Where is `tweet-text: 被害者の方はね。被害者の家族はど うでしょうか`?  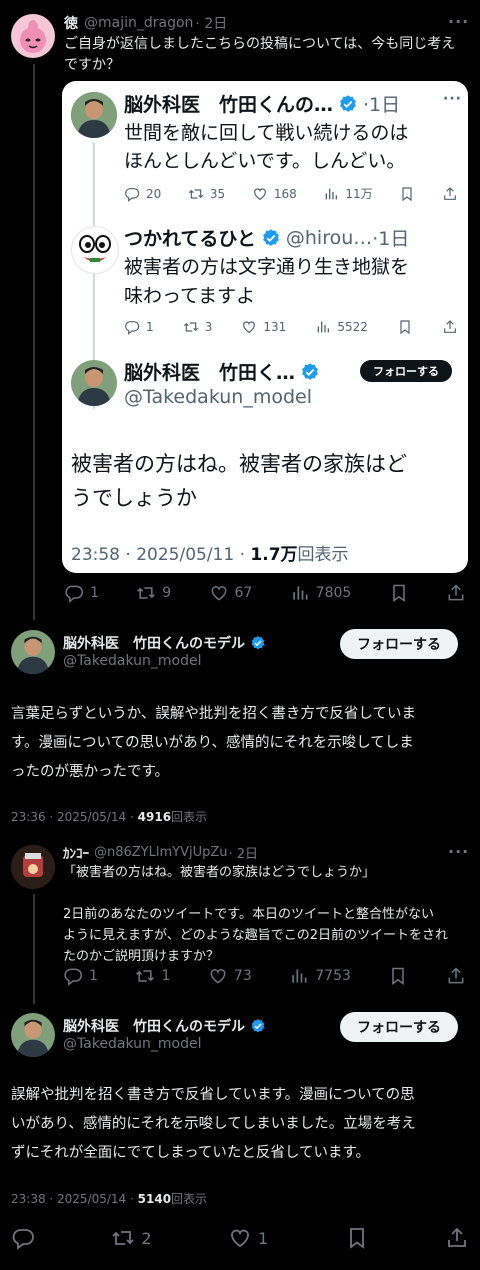 tweet-text: 被害者の方はね。被害者の家族はど うでしょうか is located at coordinates (239, 481).